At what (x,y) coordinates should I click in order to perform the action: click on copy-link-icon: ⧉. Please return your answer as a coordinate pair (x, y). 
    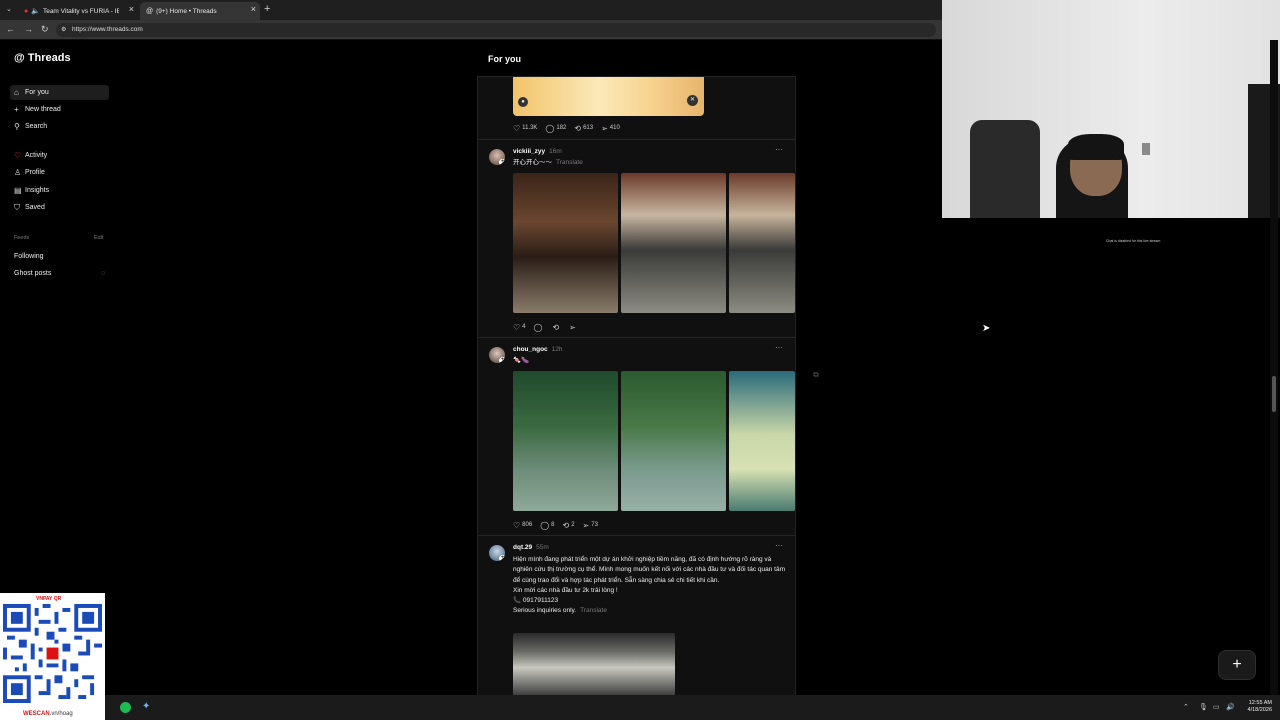
    Looking at the image, I should click on (816, 375).